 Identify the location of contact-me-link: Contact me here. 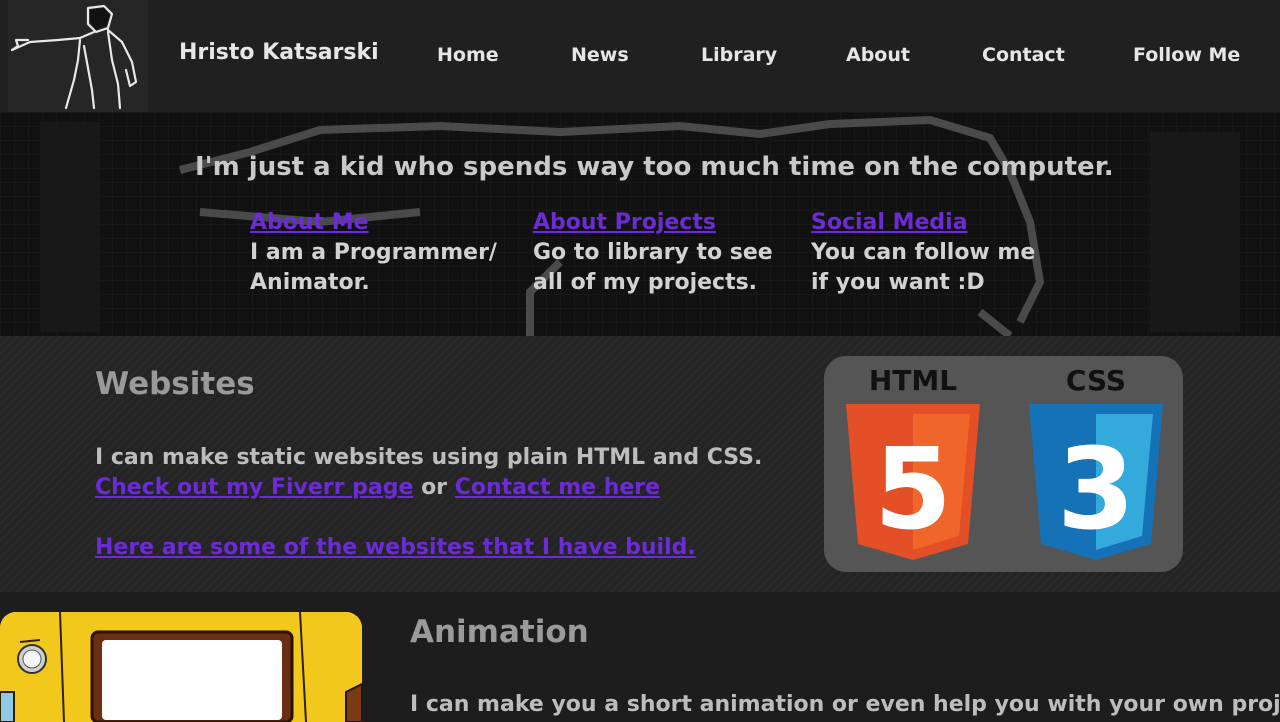
(557, 487).